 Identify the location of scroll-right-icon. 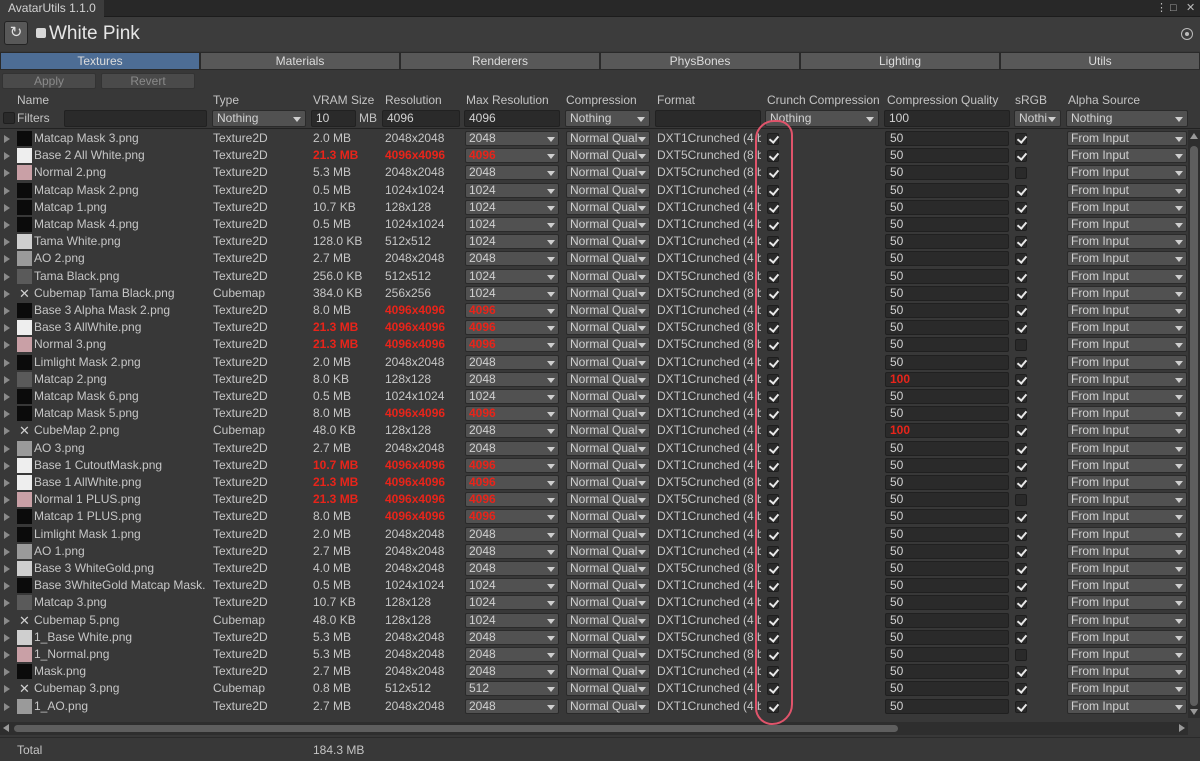
(1182, 728).